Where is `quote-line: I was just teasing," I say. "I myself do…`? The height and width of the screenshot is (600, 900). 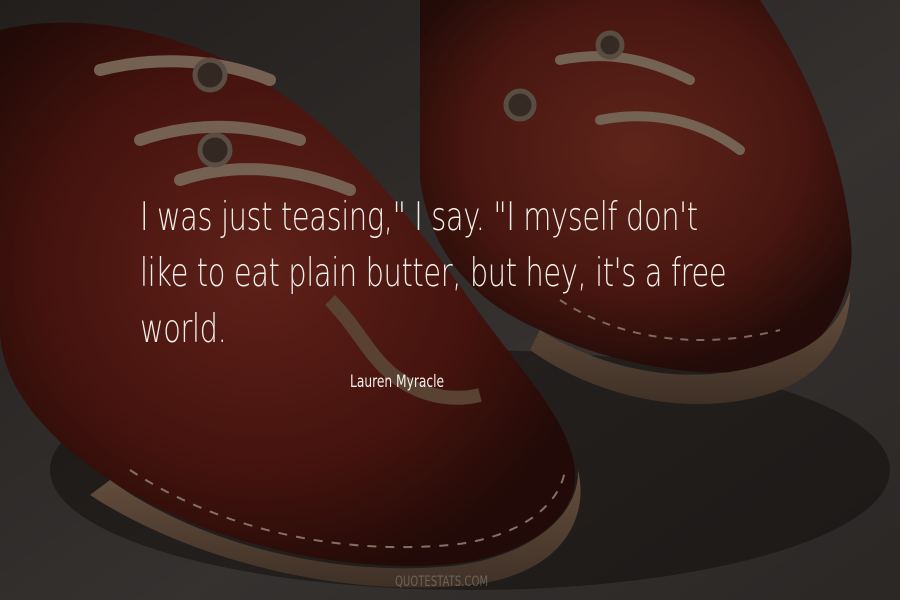
quote-line: I was just teasing," I say. "I myself do… is located at coordinates (419, 217).